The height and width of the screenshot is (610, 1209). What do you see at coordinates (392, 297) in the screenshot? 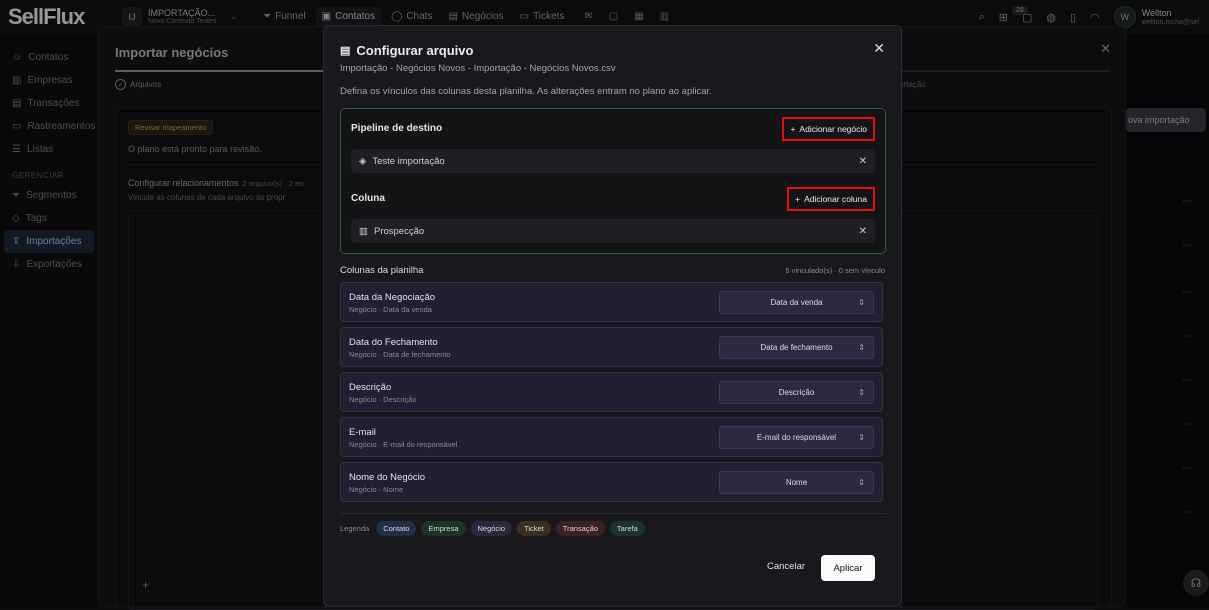
I see `column-name: Data da Negociação` at bounding box center [392, 297].